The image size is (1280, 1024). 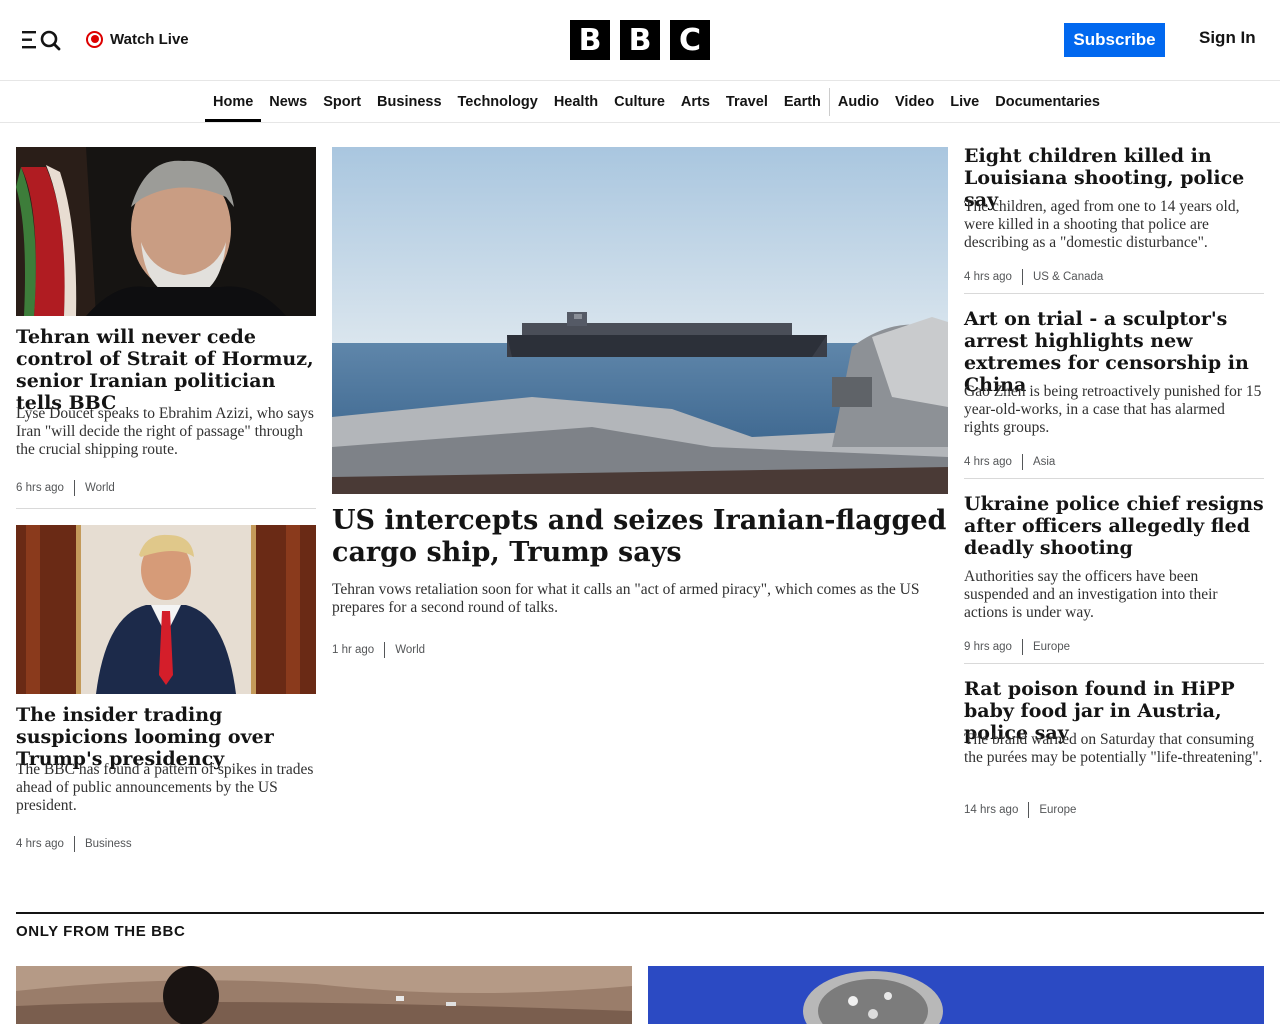 What do you see at coordinates (1227, 38) in the screenshot?
I see `sign-in-link: Sign In` at bounding box center [1227, 38].